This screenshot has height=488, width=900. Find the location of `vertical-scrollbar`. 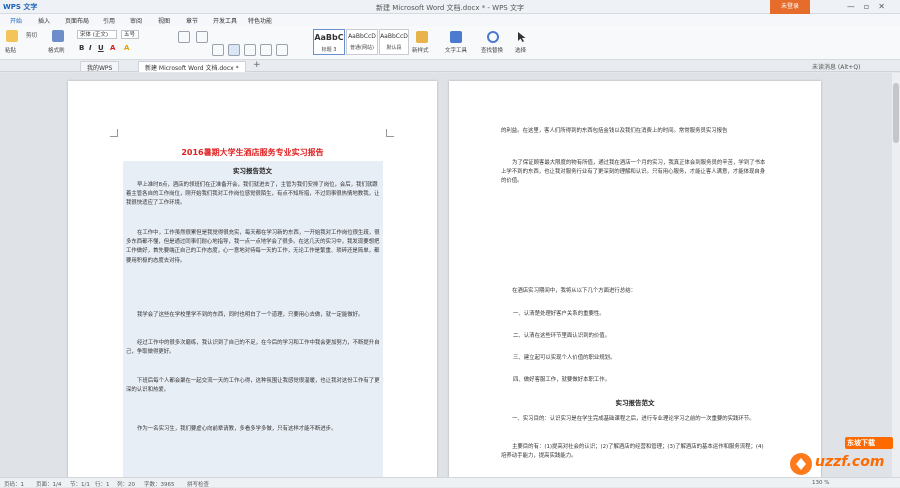

vertical-scrollbar is located at coordinates (896, 275).